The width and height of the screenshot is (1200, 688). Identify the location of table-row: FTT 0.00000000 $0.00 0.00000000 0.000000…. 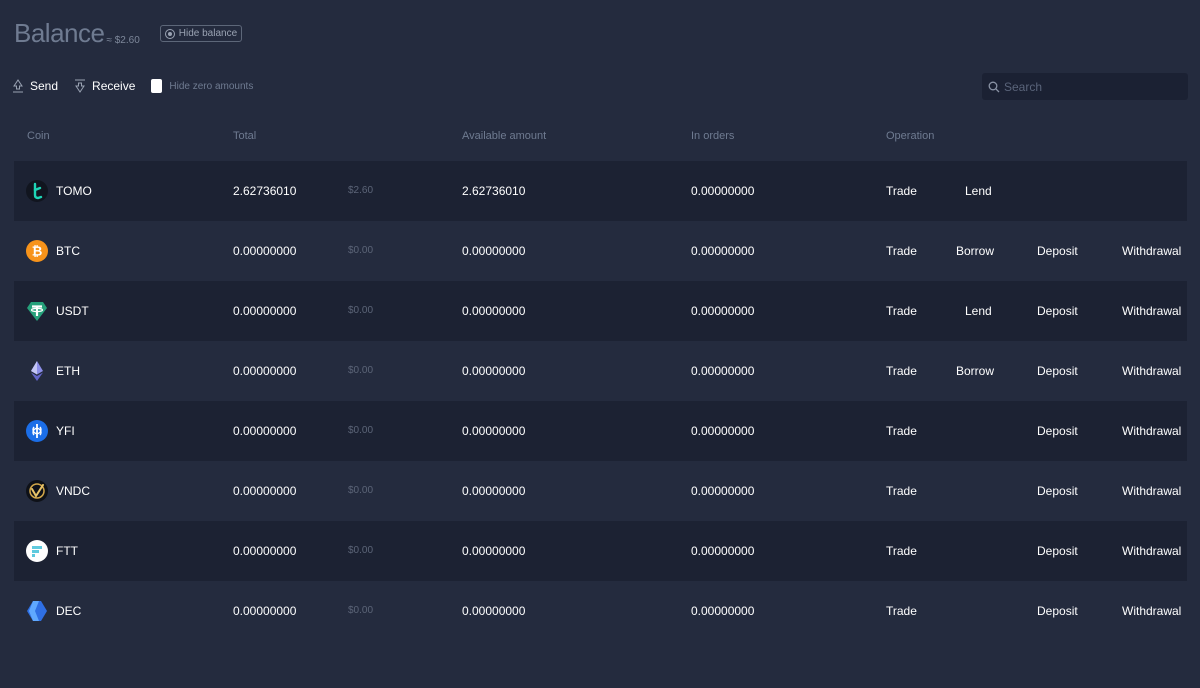
(600, 551).